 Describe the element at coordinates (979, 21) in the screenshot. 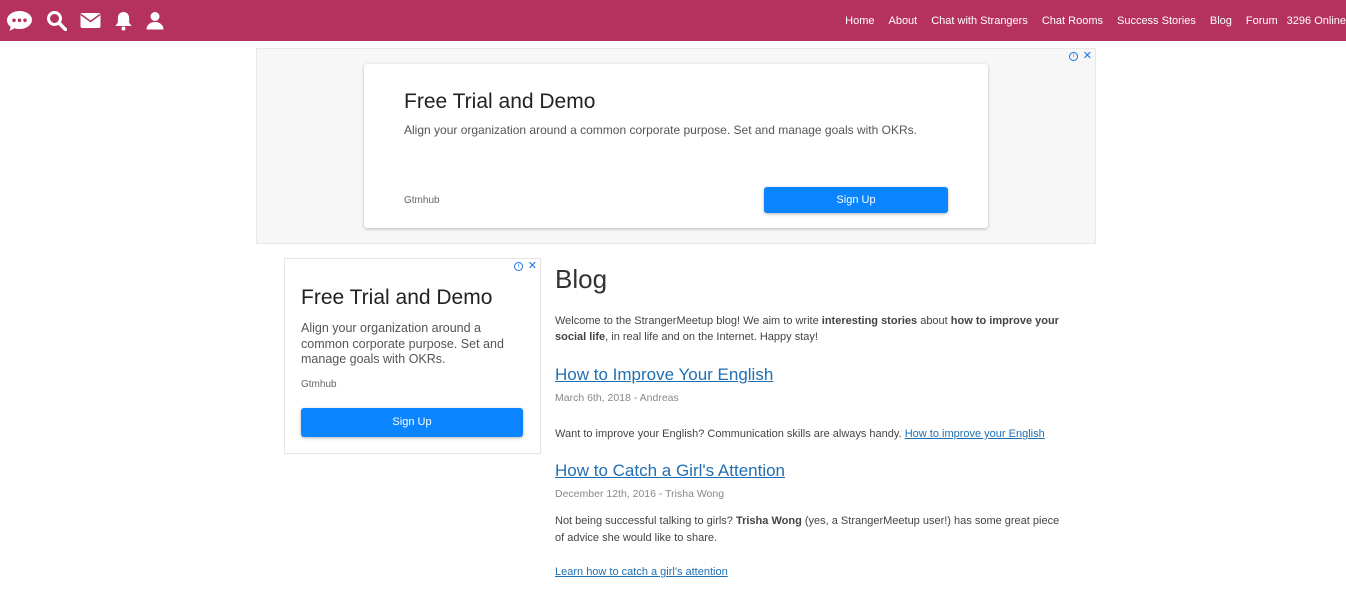

I see `nav-chat-with-strangers: Chat with Strangers` at that location.